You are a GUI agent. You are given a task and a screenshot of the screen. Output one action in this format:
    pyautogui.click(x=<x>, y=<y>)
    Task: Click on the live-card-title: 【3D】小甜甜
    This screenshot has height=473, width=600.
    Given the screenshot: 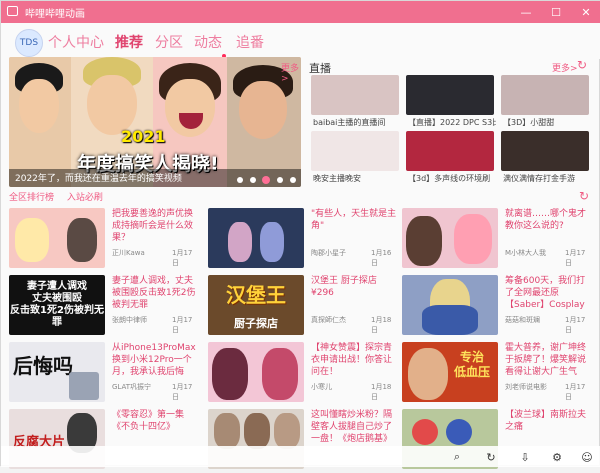 What is the action you would take?
    pyautogui.click(x=529, y=122)
    